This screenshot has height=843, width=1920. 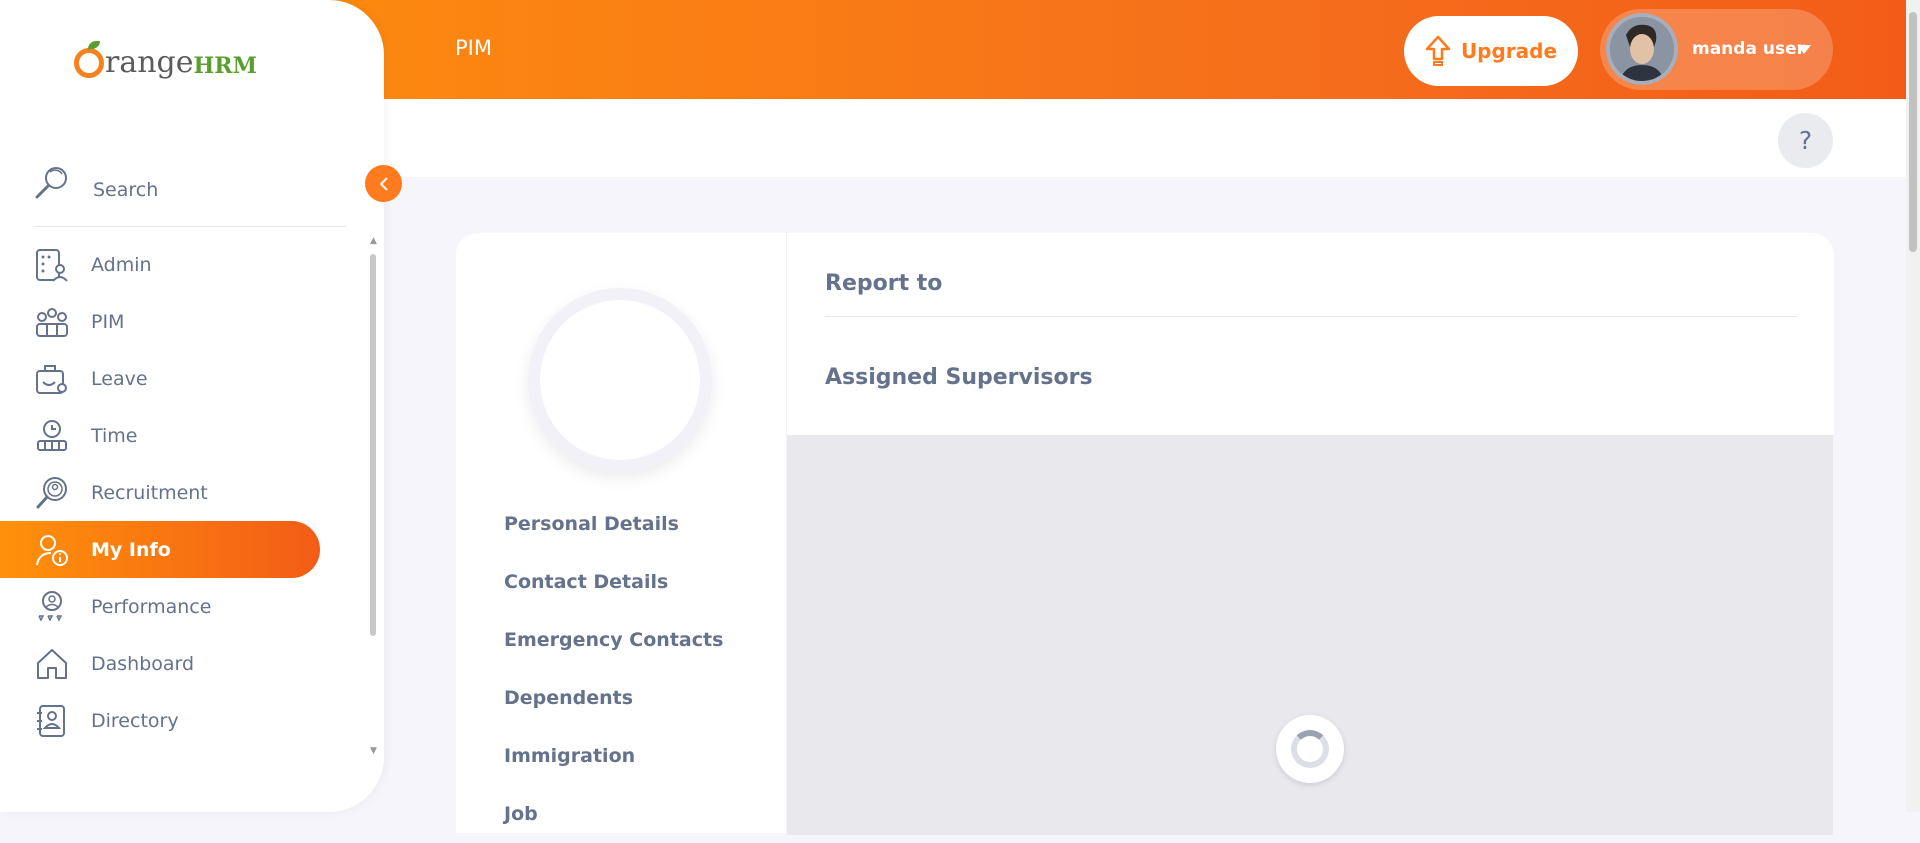 I want to click on sidebar-item-performance: Performance, so click(x=180, y=606).